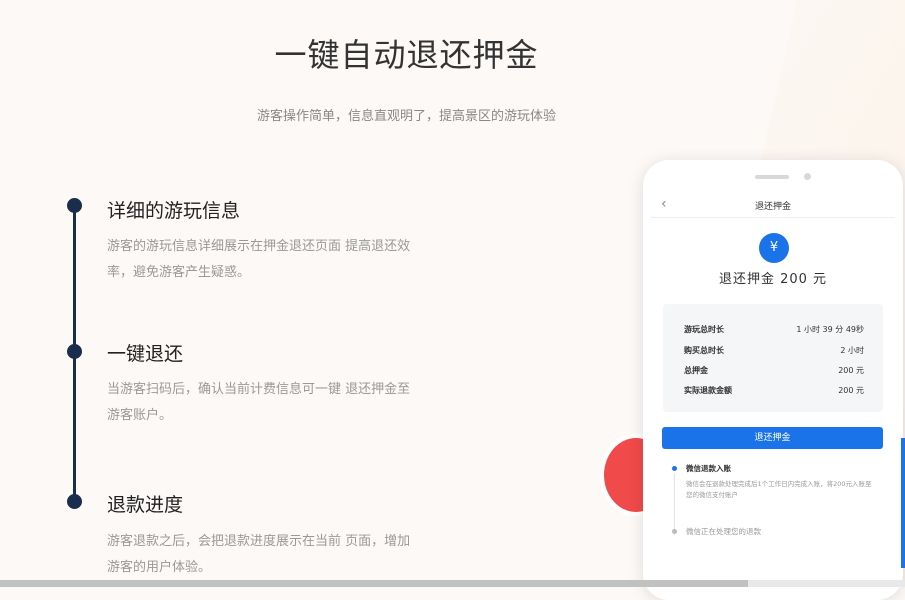 The image size is (905, 600). I want to click on info-label: 总押金, so click(696, 370).